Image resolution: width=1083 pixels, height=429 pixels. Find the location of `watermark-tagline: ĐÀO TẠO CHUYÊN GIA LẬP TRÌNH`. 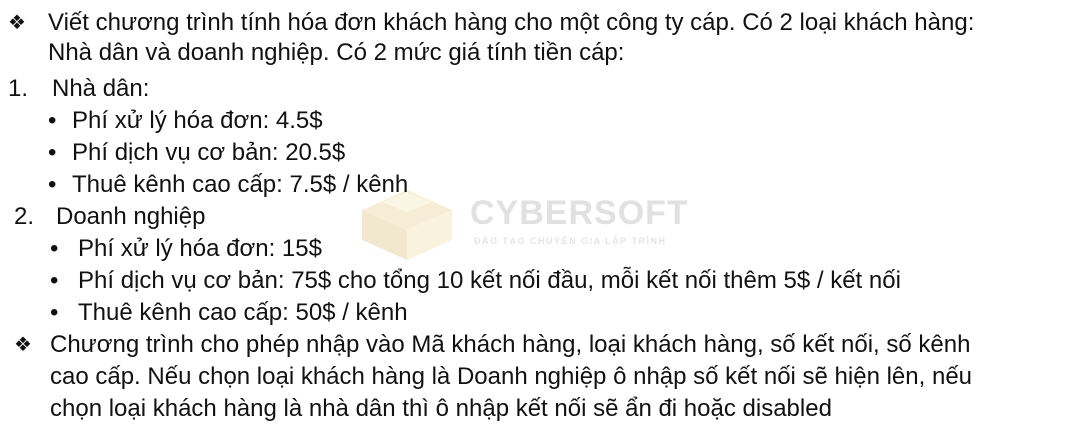

watermark-tagline: ĐÀO TẠO CHUYÊN GIA LẬP TRÌNH is located at coordinates (570, 241).